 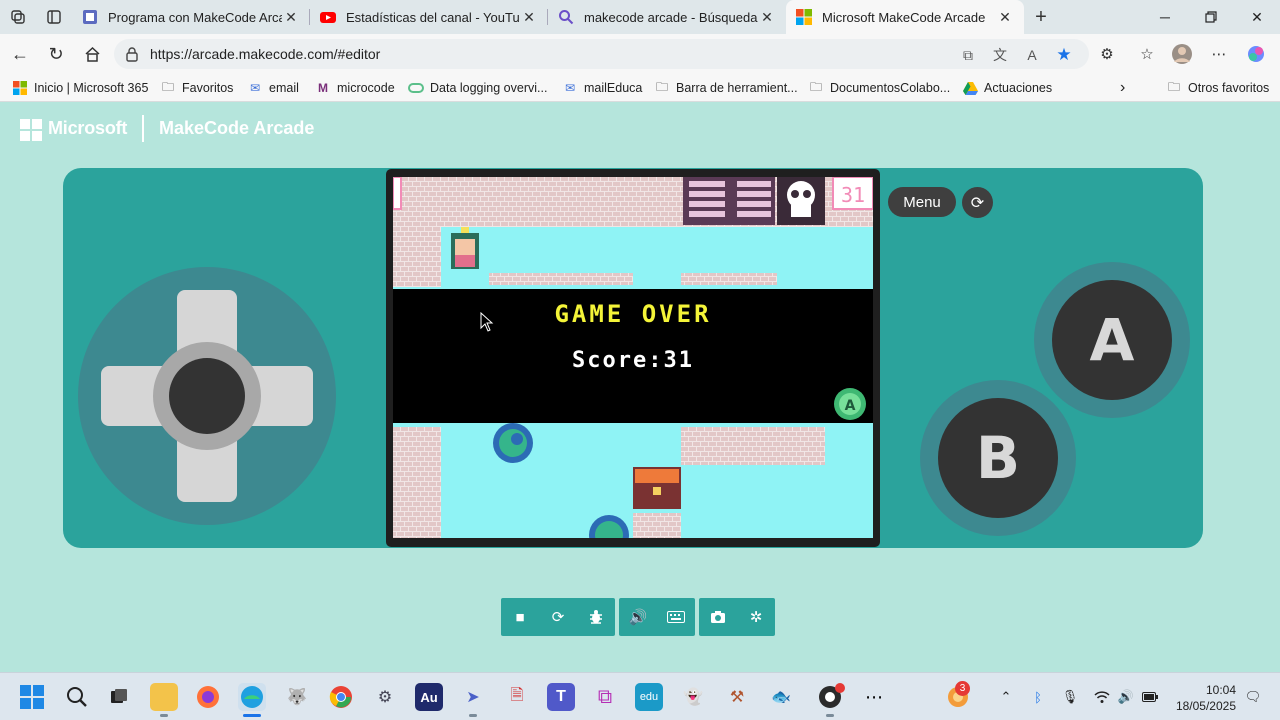 I want to click on hero-sprite, so click(x=465, y=248).